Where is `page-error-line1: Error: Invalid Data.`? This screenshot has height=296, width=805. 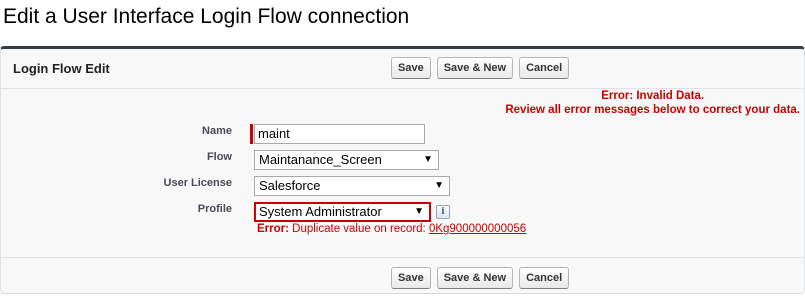
page-error-line1: Error: Invalid Data. is located at coordinates (653, 96).